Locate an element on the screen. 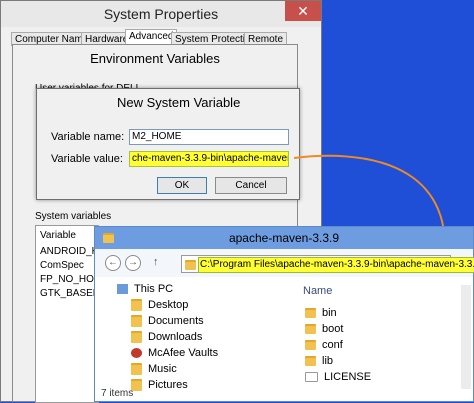 The image size is (474, 403). forward-button: → is located at coordinates (133, 263).